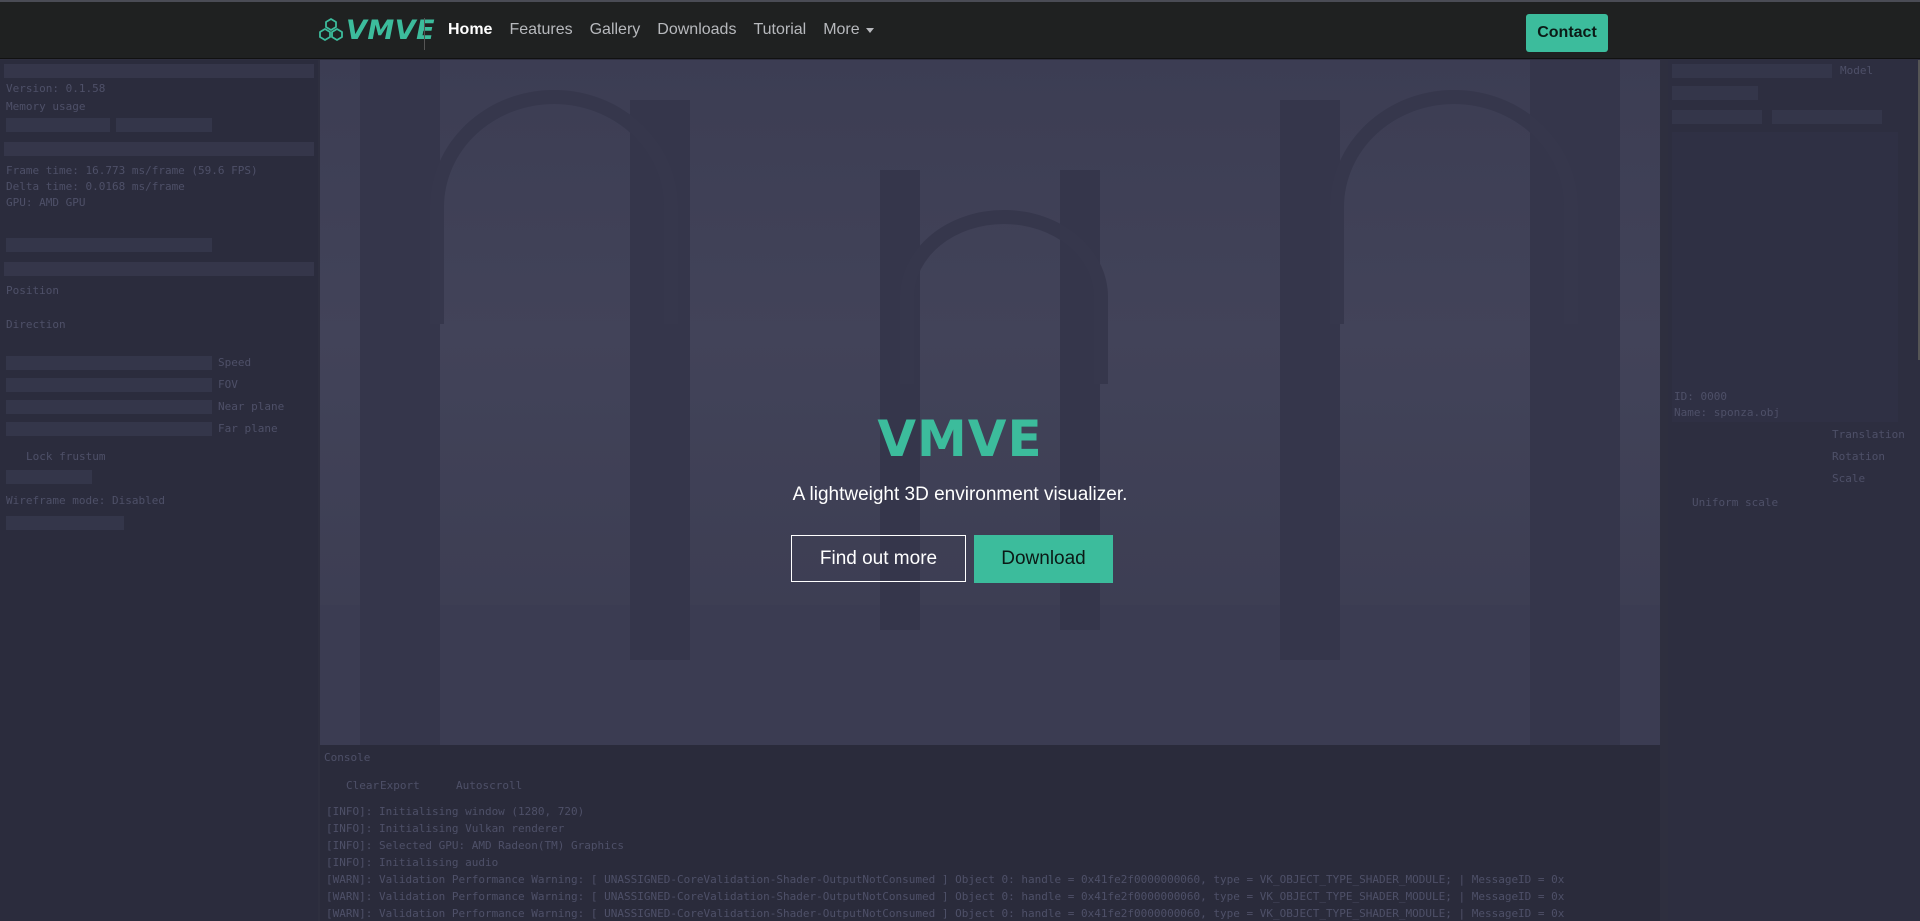  Describe the element at coordinates (1752, 71) in the screenshot. I see `model-select` at that location.